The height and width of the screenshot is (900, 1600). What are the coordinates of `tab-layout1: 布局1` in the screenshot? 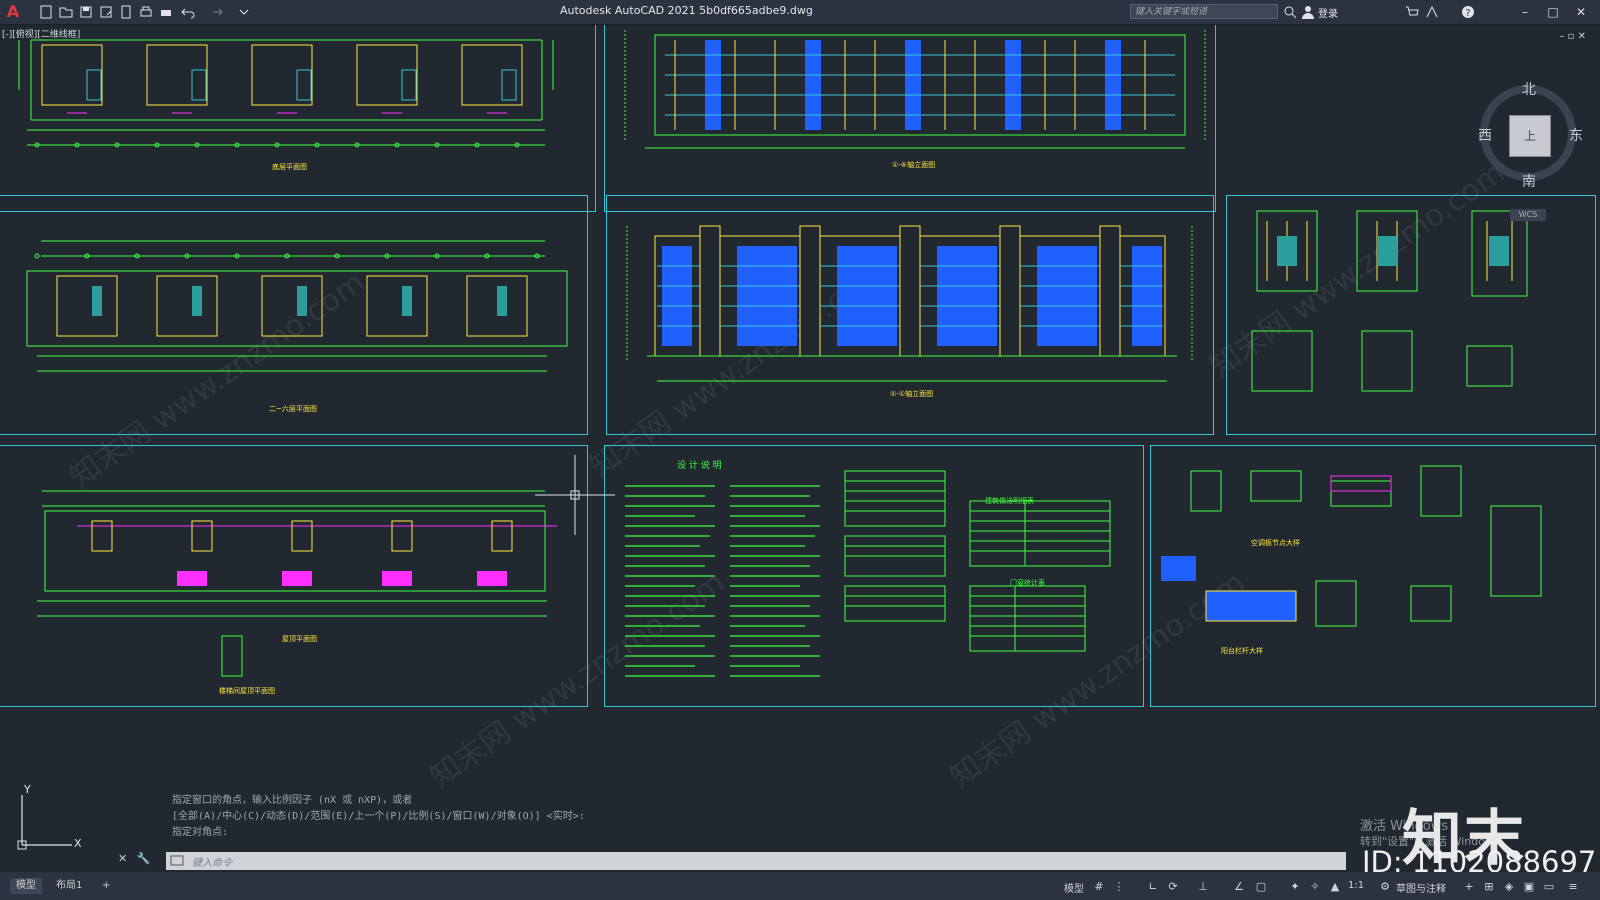 It's located at (69, 886).